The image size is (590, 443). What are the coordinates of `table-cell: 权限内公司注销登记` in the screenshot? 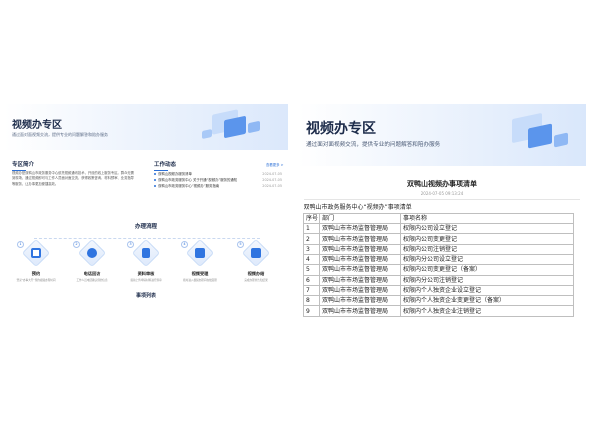 It's located at (487, 249).